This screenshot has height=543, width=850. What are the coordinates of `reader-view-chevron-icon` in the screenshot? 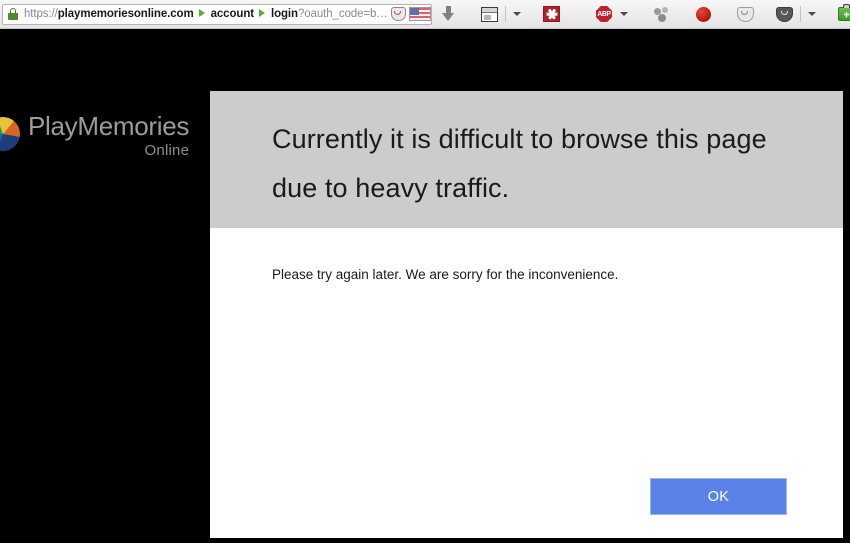 It's located at (517, 14).